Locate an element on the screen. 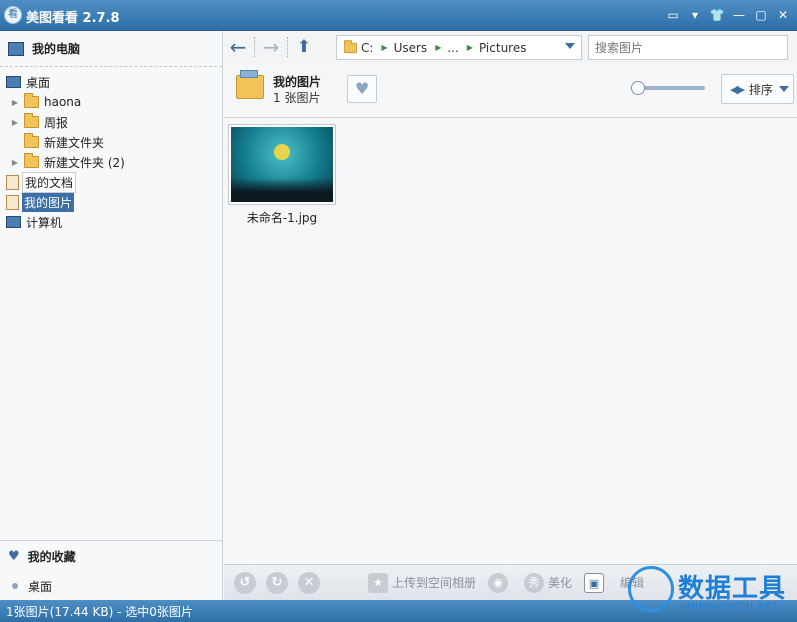 The height and width of the screenshot is (622, 797). chevron-down-icon is located at coordinates (783, 89).